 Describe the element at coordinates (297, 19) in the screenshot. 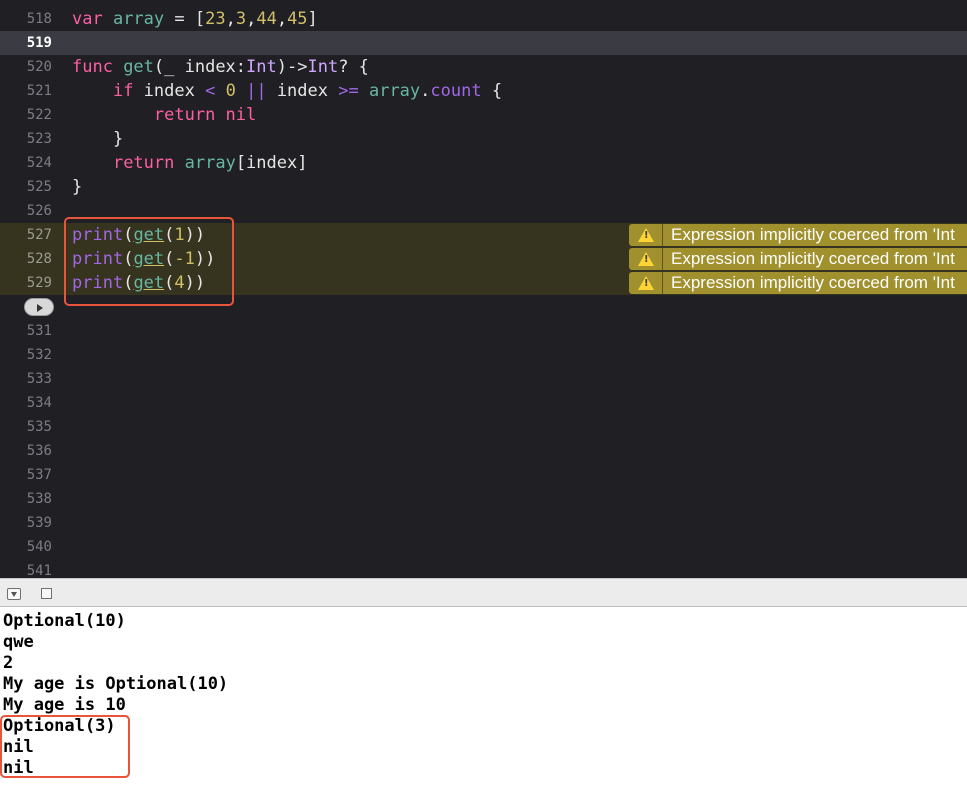

I see `code-token: 45` at that location.